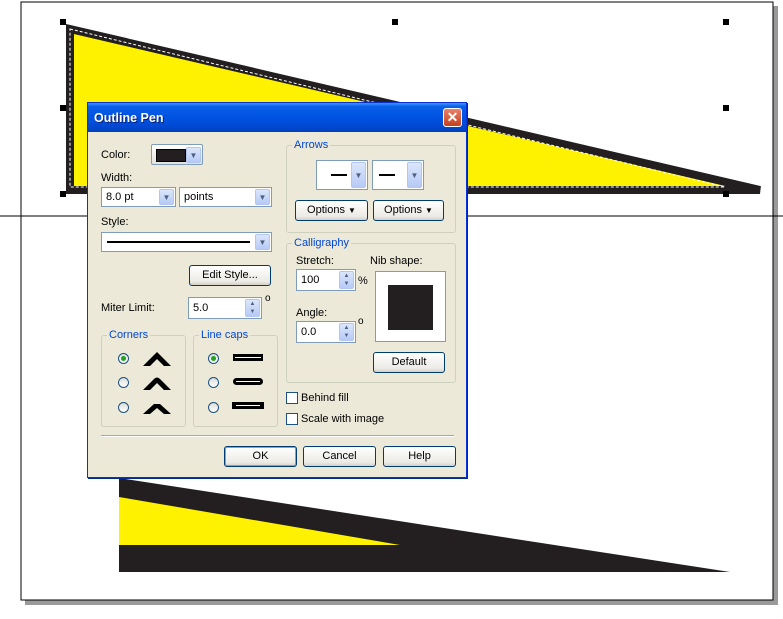  Describe the element at coordinates (343, 419) in the screenshot. I see `scale-with-image-label: Scale with image` at that location.